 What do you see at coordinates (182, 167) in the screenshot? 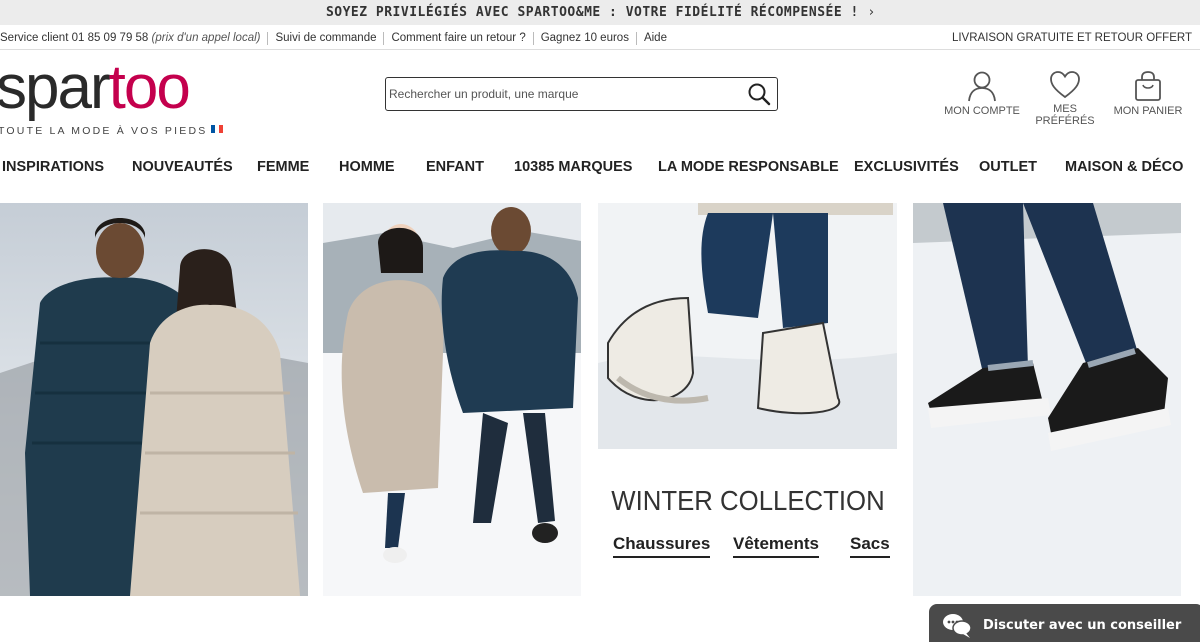
I see `nav-nouveautes: NOUVEAUTÉS` at bounding box center [182, 167].